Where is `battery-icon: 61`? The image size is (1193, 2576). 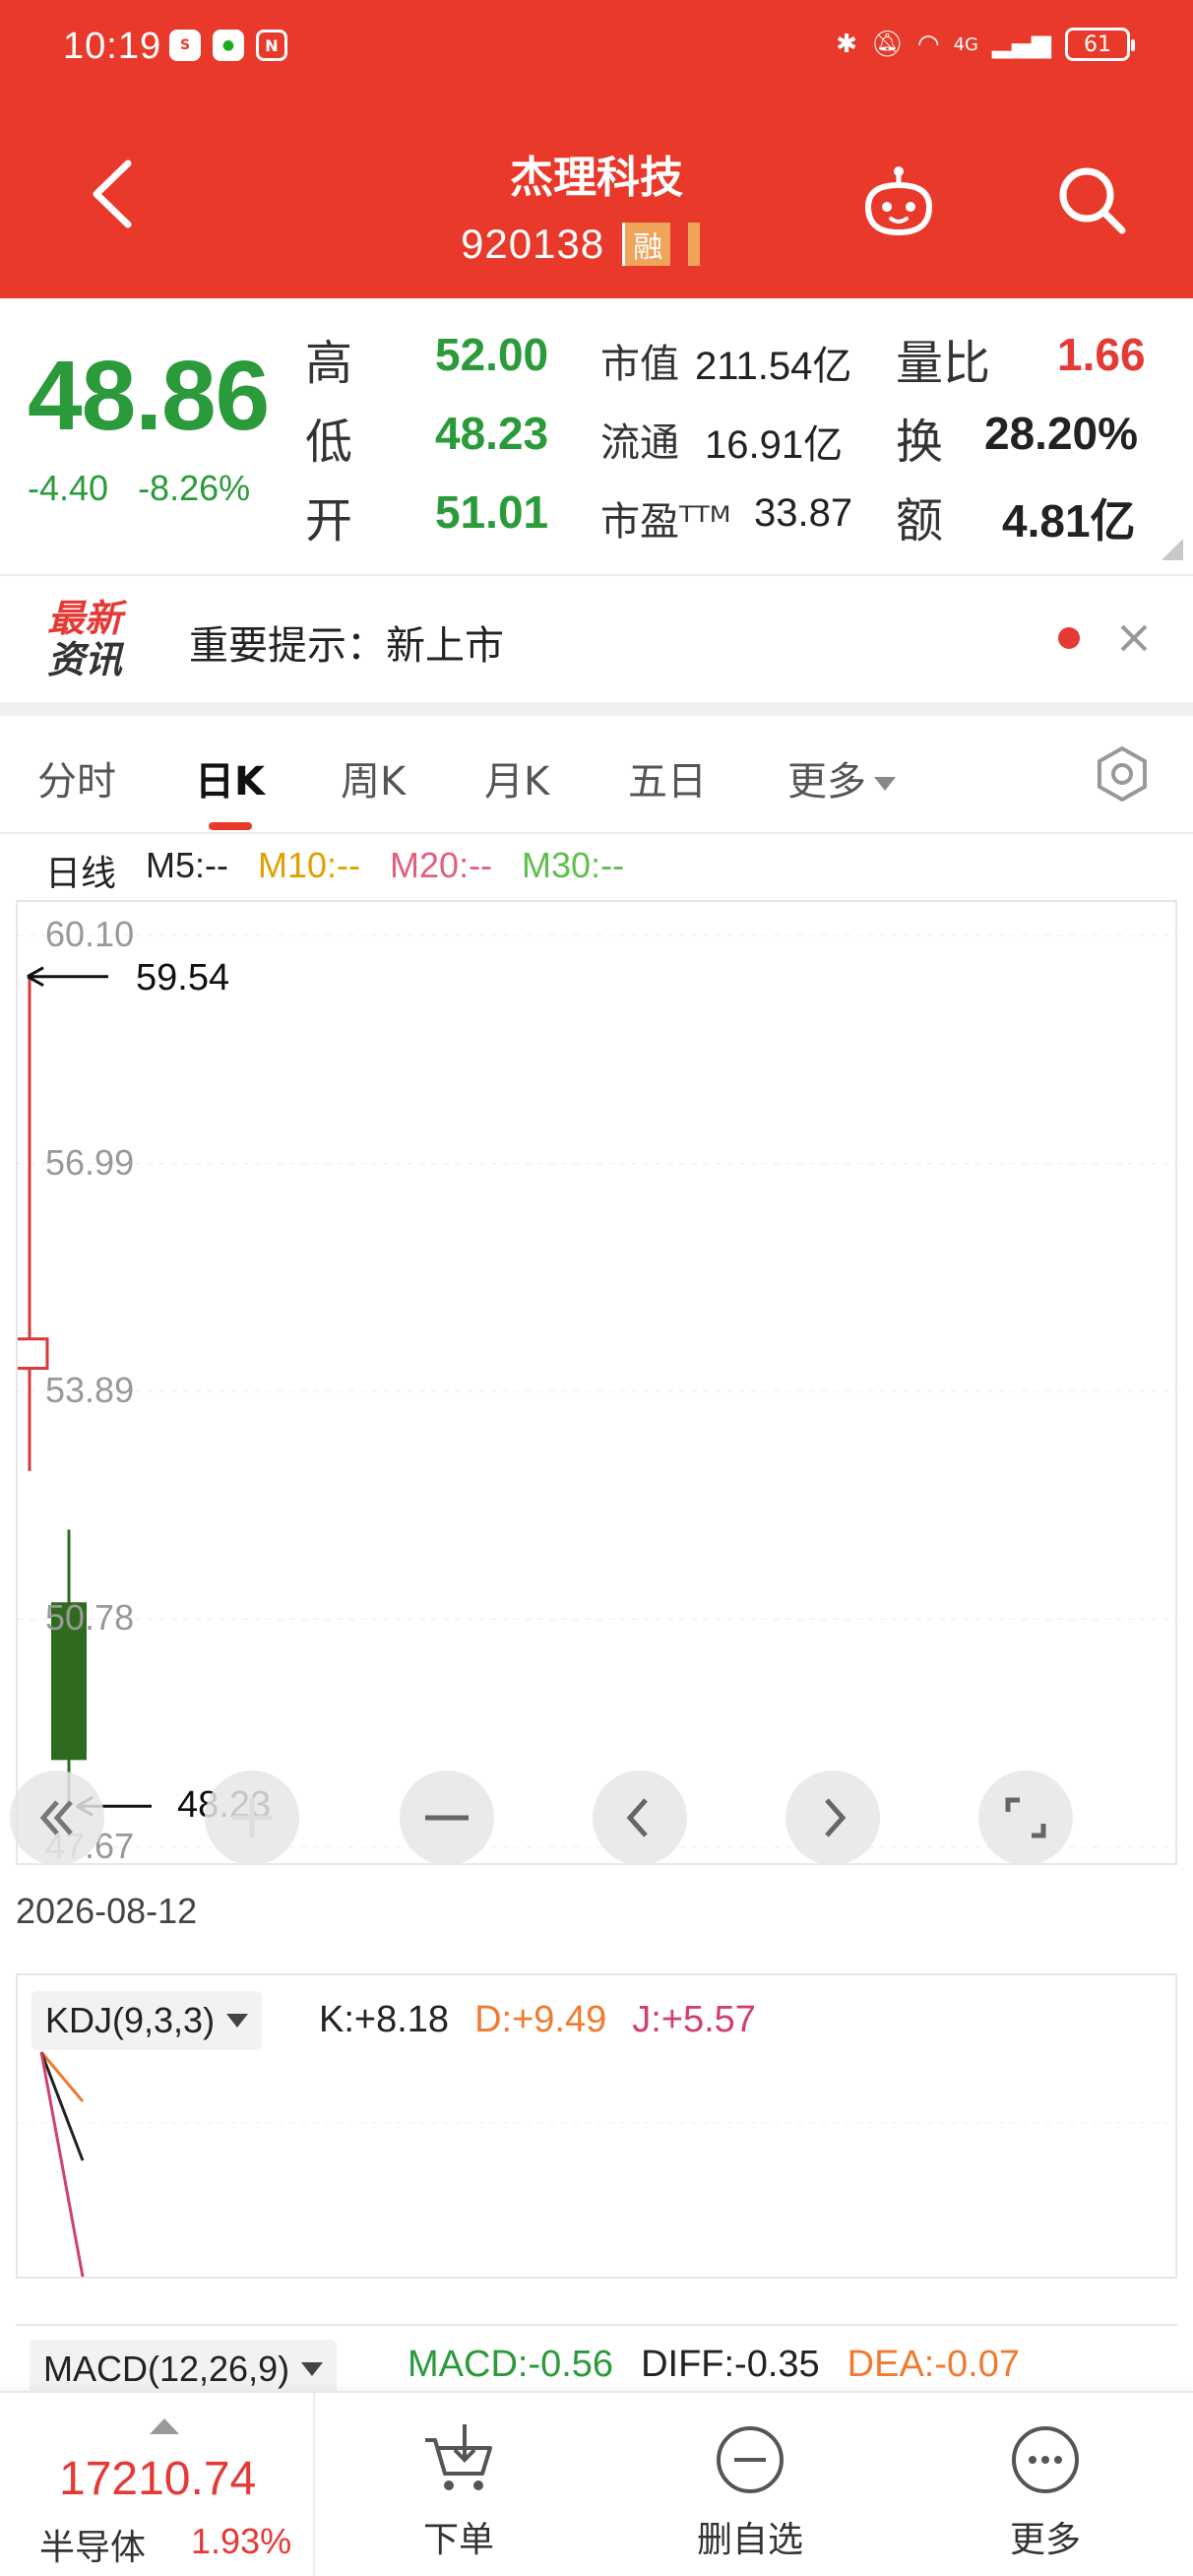 battery-icon: 61 is located at coordinates (1100, 44).